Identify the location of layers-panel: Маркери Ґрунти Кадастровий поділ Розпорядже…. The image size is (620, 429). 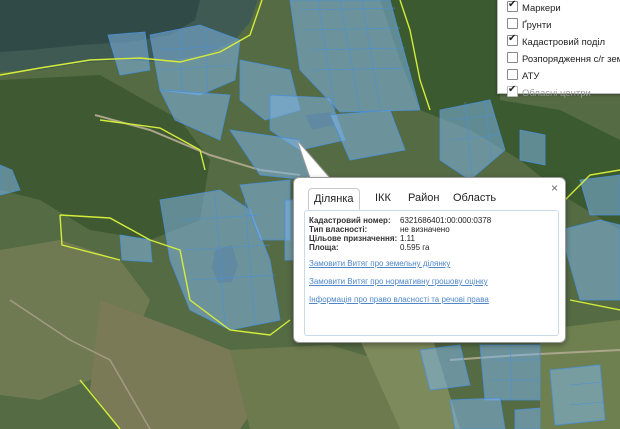
(558, 49).